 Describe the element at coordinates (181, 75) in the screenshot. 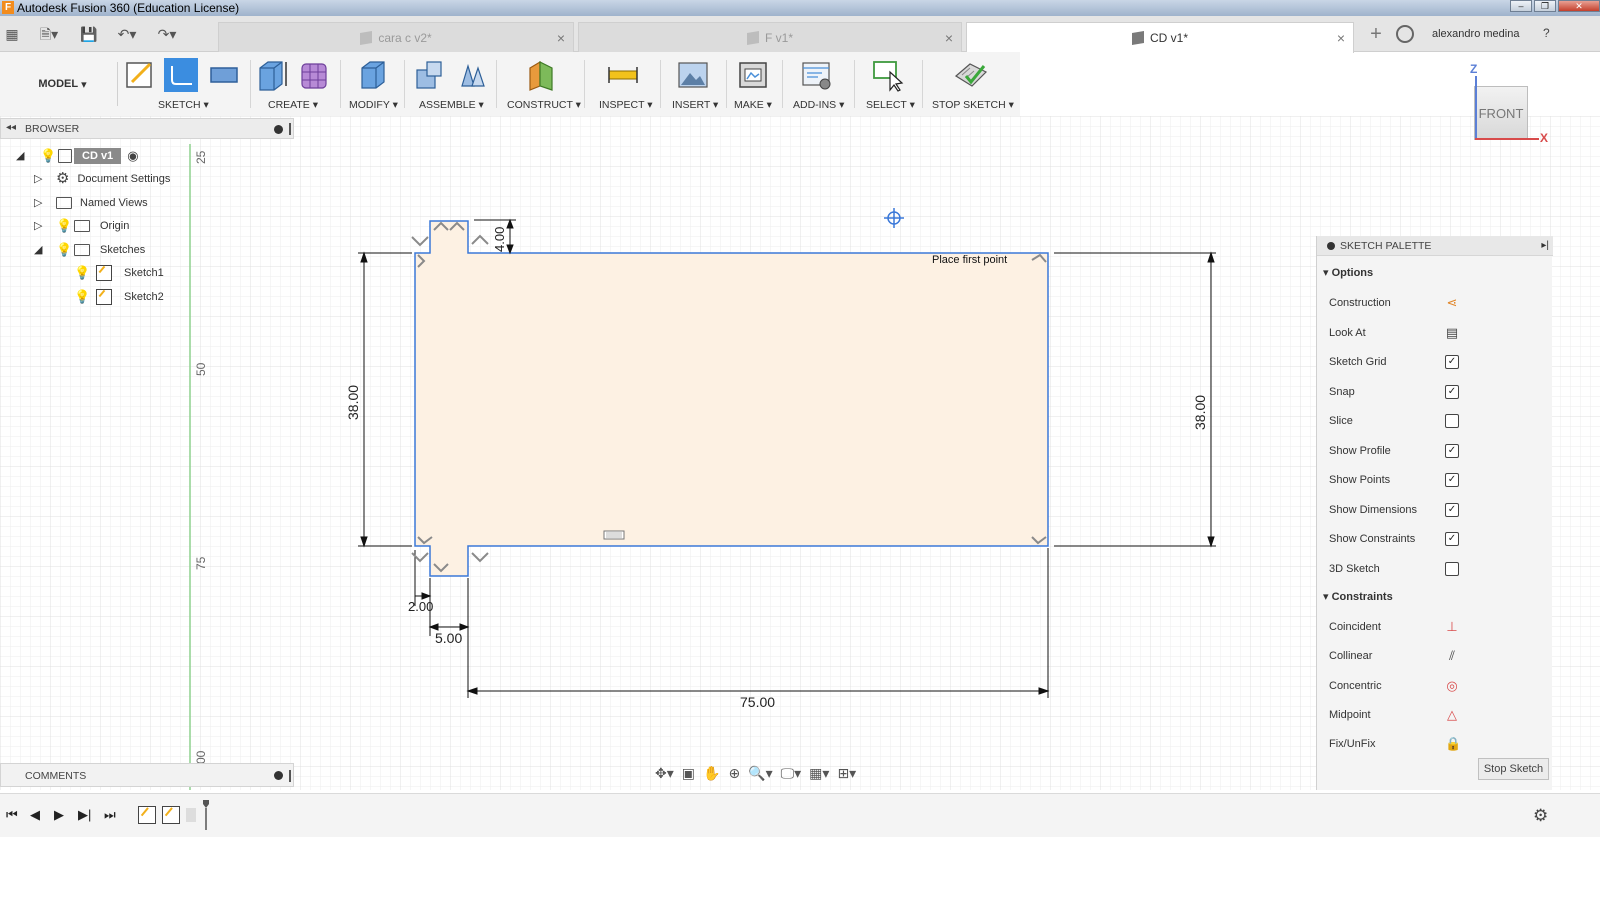

I see `line-tool-icon` at that location.